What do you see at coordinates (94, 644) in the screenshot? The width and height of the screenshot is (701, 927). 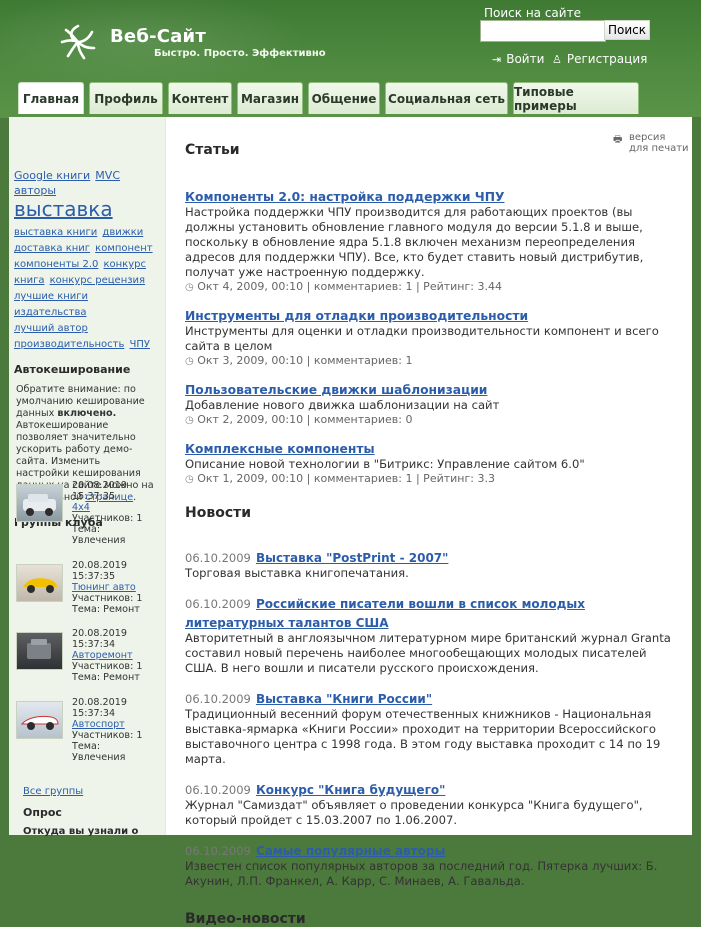 I see `group-time: 15:37:34` at bounding box center [94, 644].